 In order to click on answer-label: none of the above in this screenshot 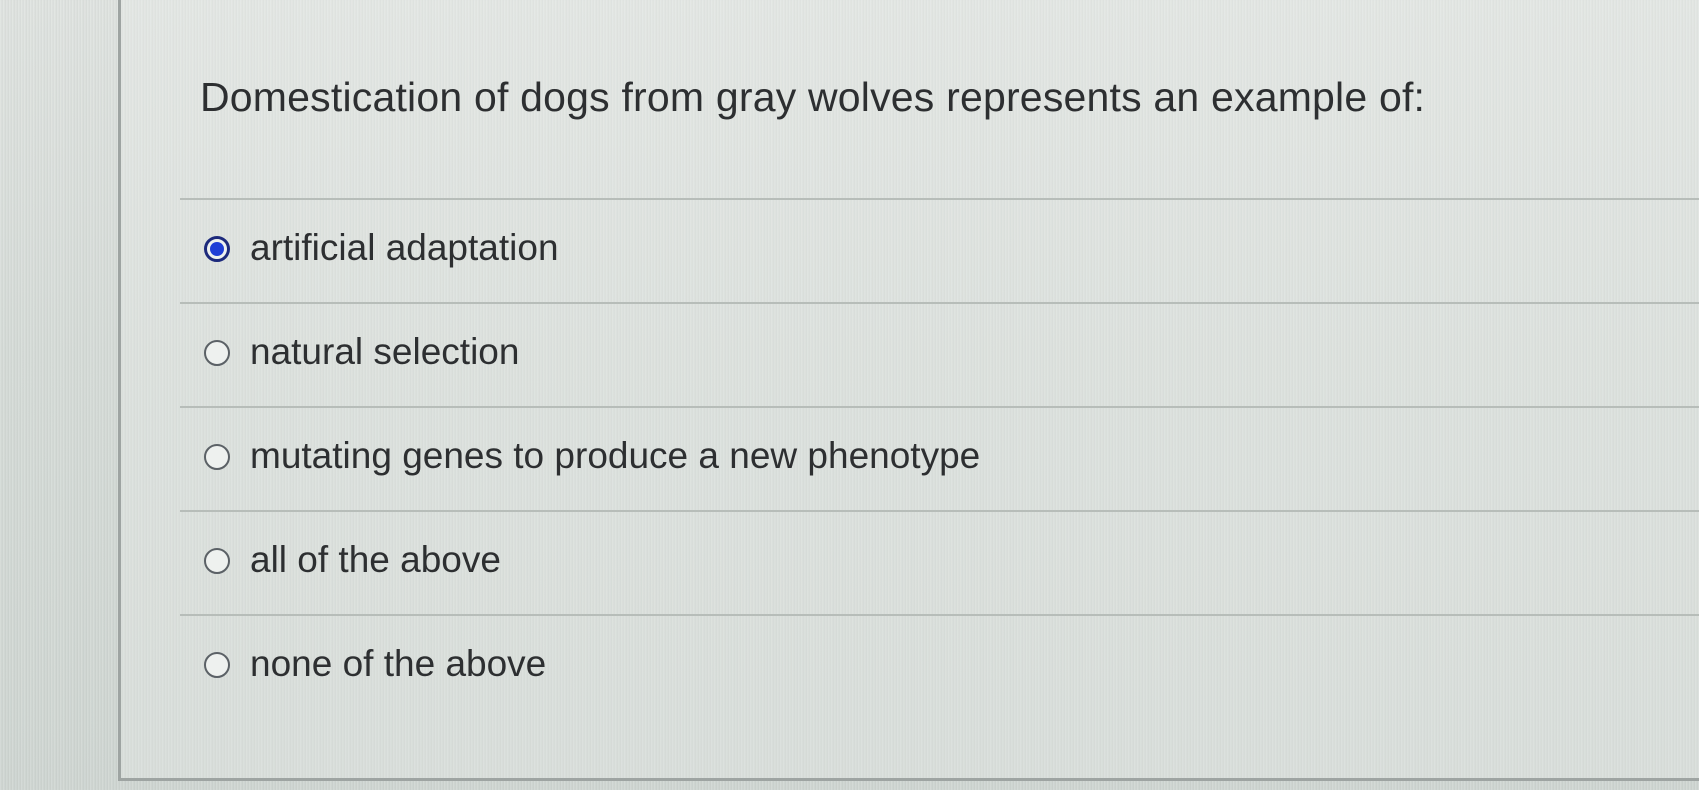, I will do `click(398, 663)`.